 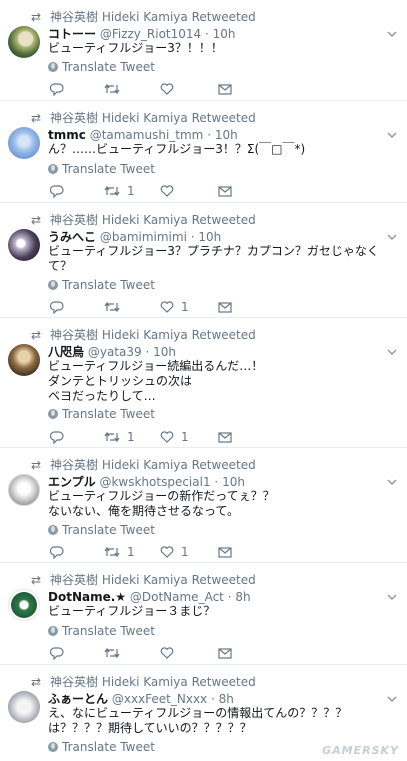 I want to click on display-name: コトーー, so click(x=72, y=34).